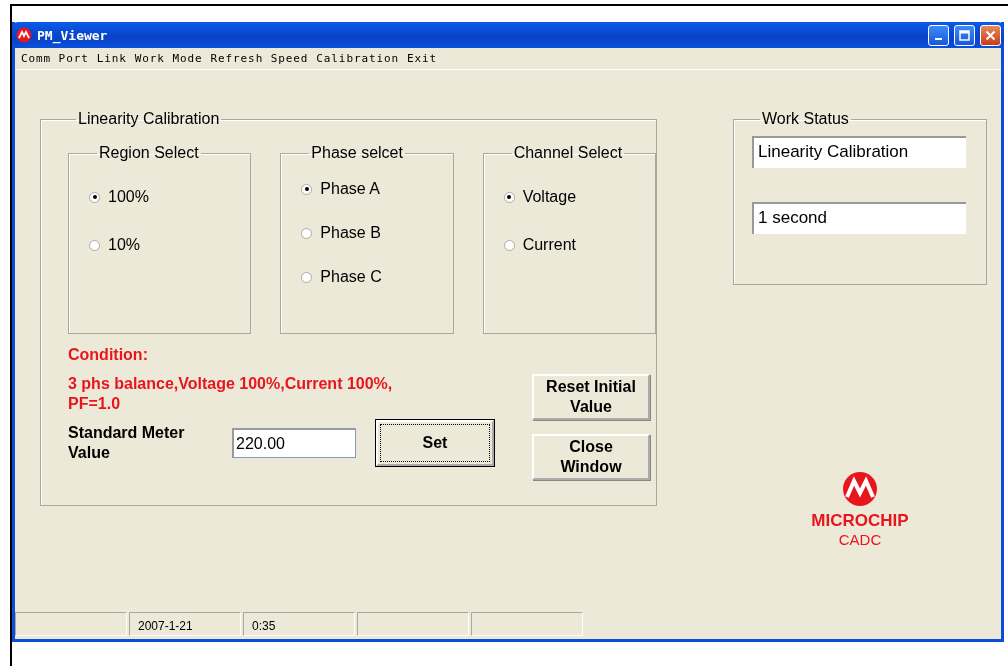  What do you see at coordinates (860, 521) in the screenshot?
I see `brand-name: MICROCHIP` at bounding box center [860, 521].